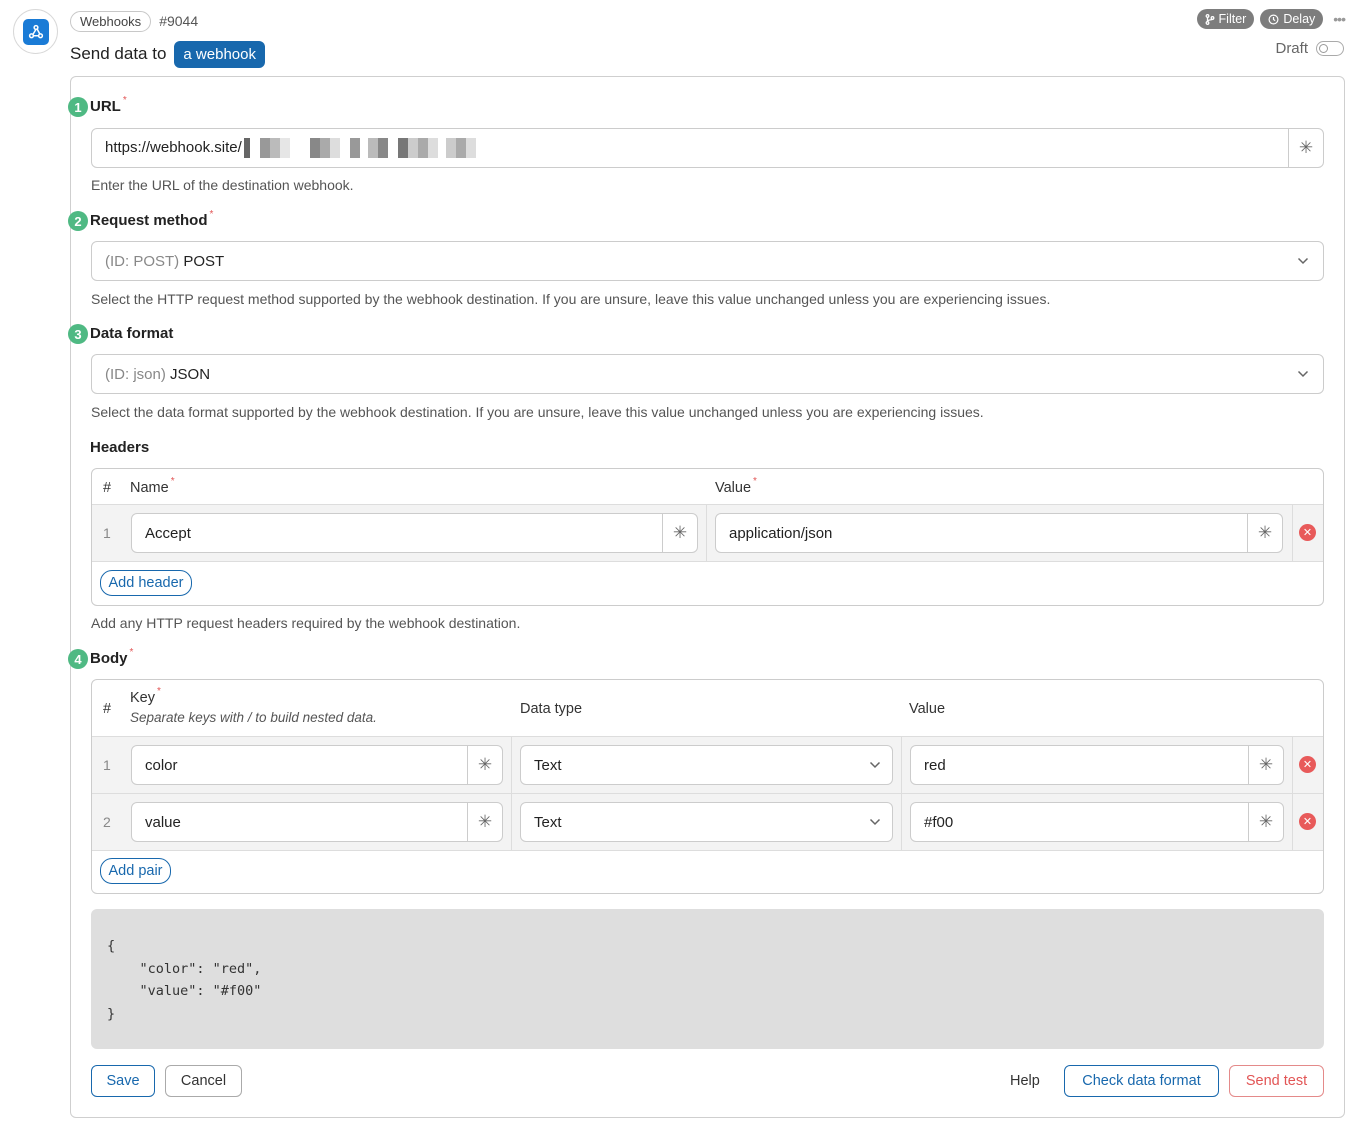 This screenshot has height=1126, width=1353. What do you see at coordinates (707, 261) in the screenshot?
I see `method-select: (ID: POST) POST` at bounding box center [707, 261].